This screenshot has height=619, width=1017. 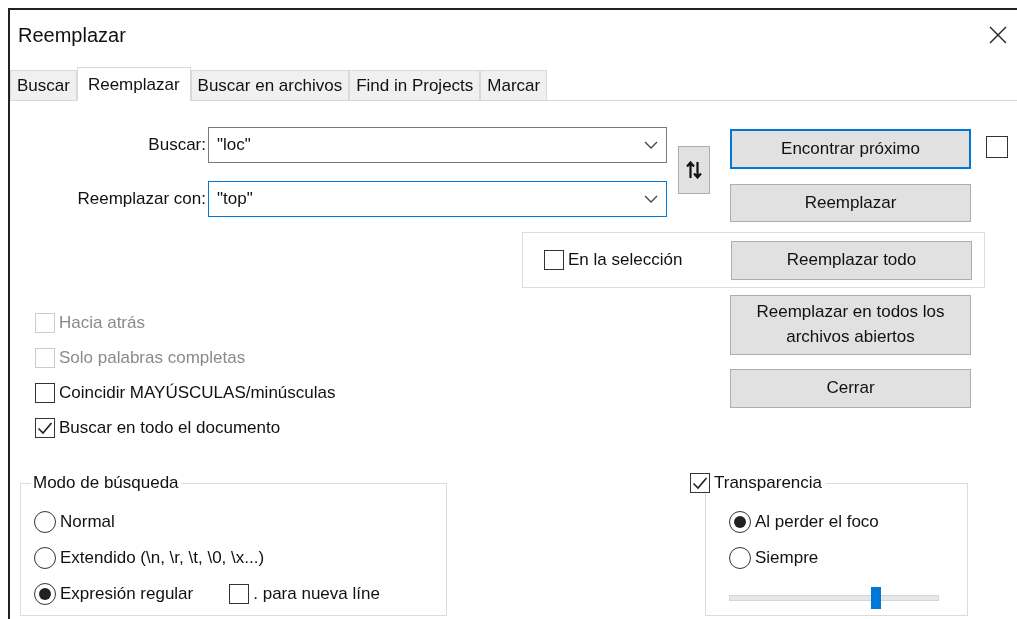 What do you see at coordinates (141, 199) in the screenshot?
I see `field-label: Reemplazar con:` at bounding box center [141, 199].